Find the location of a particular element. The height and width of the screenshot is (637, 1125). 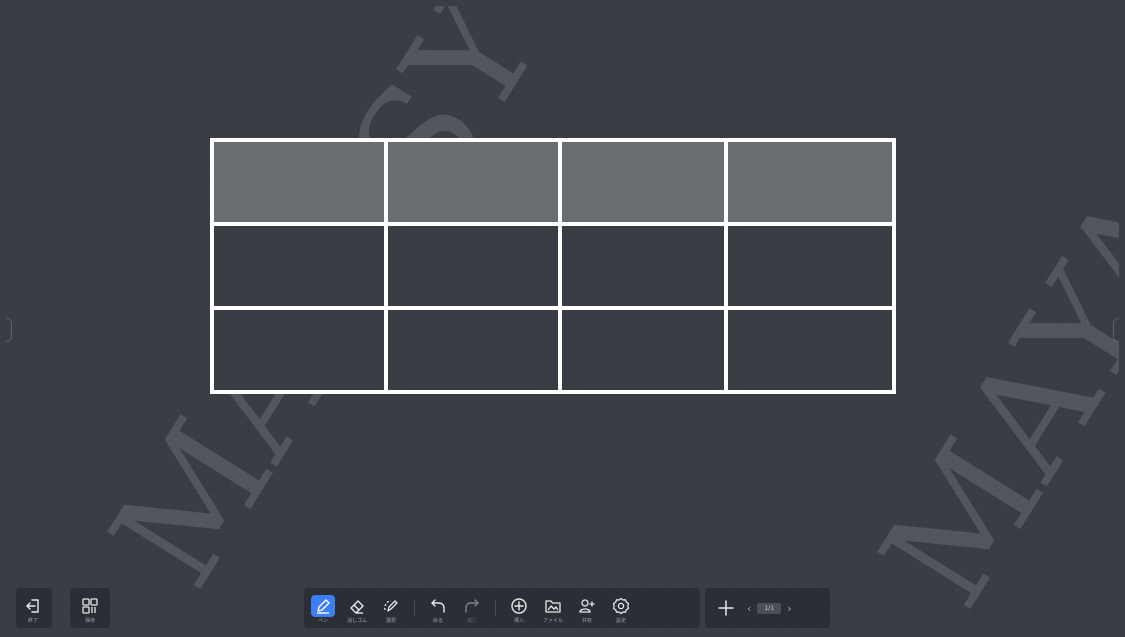

redo-label: 進む is located at coordinates (471, 621).